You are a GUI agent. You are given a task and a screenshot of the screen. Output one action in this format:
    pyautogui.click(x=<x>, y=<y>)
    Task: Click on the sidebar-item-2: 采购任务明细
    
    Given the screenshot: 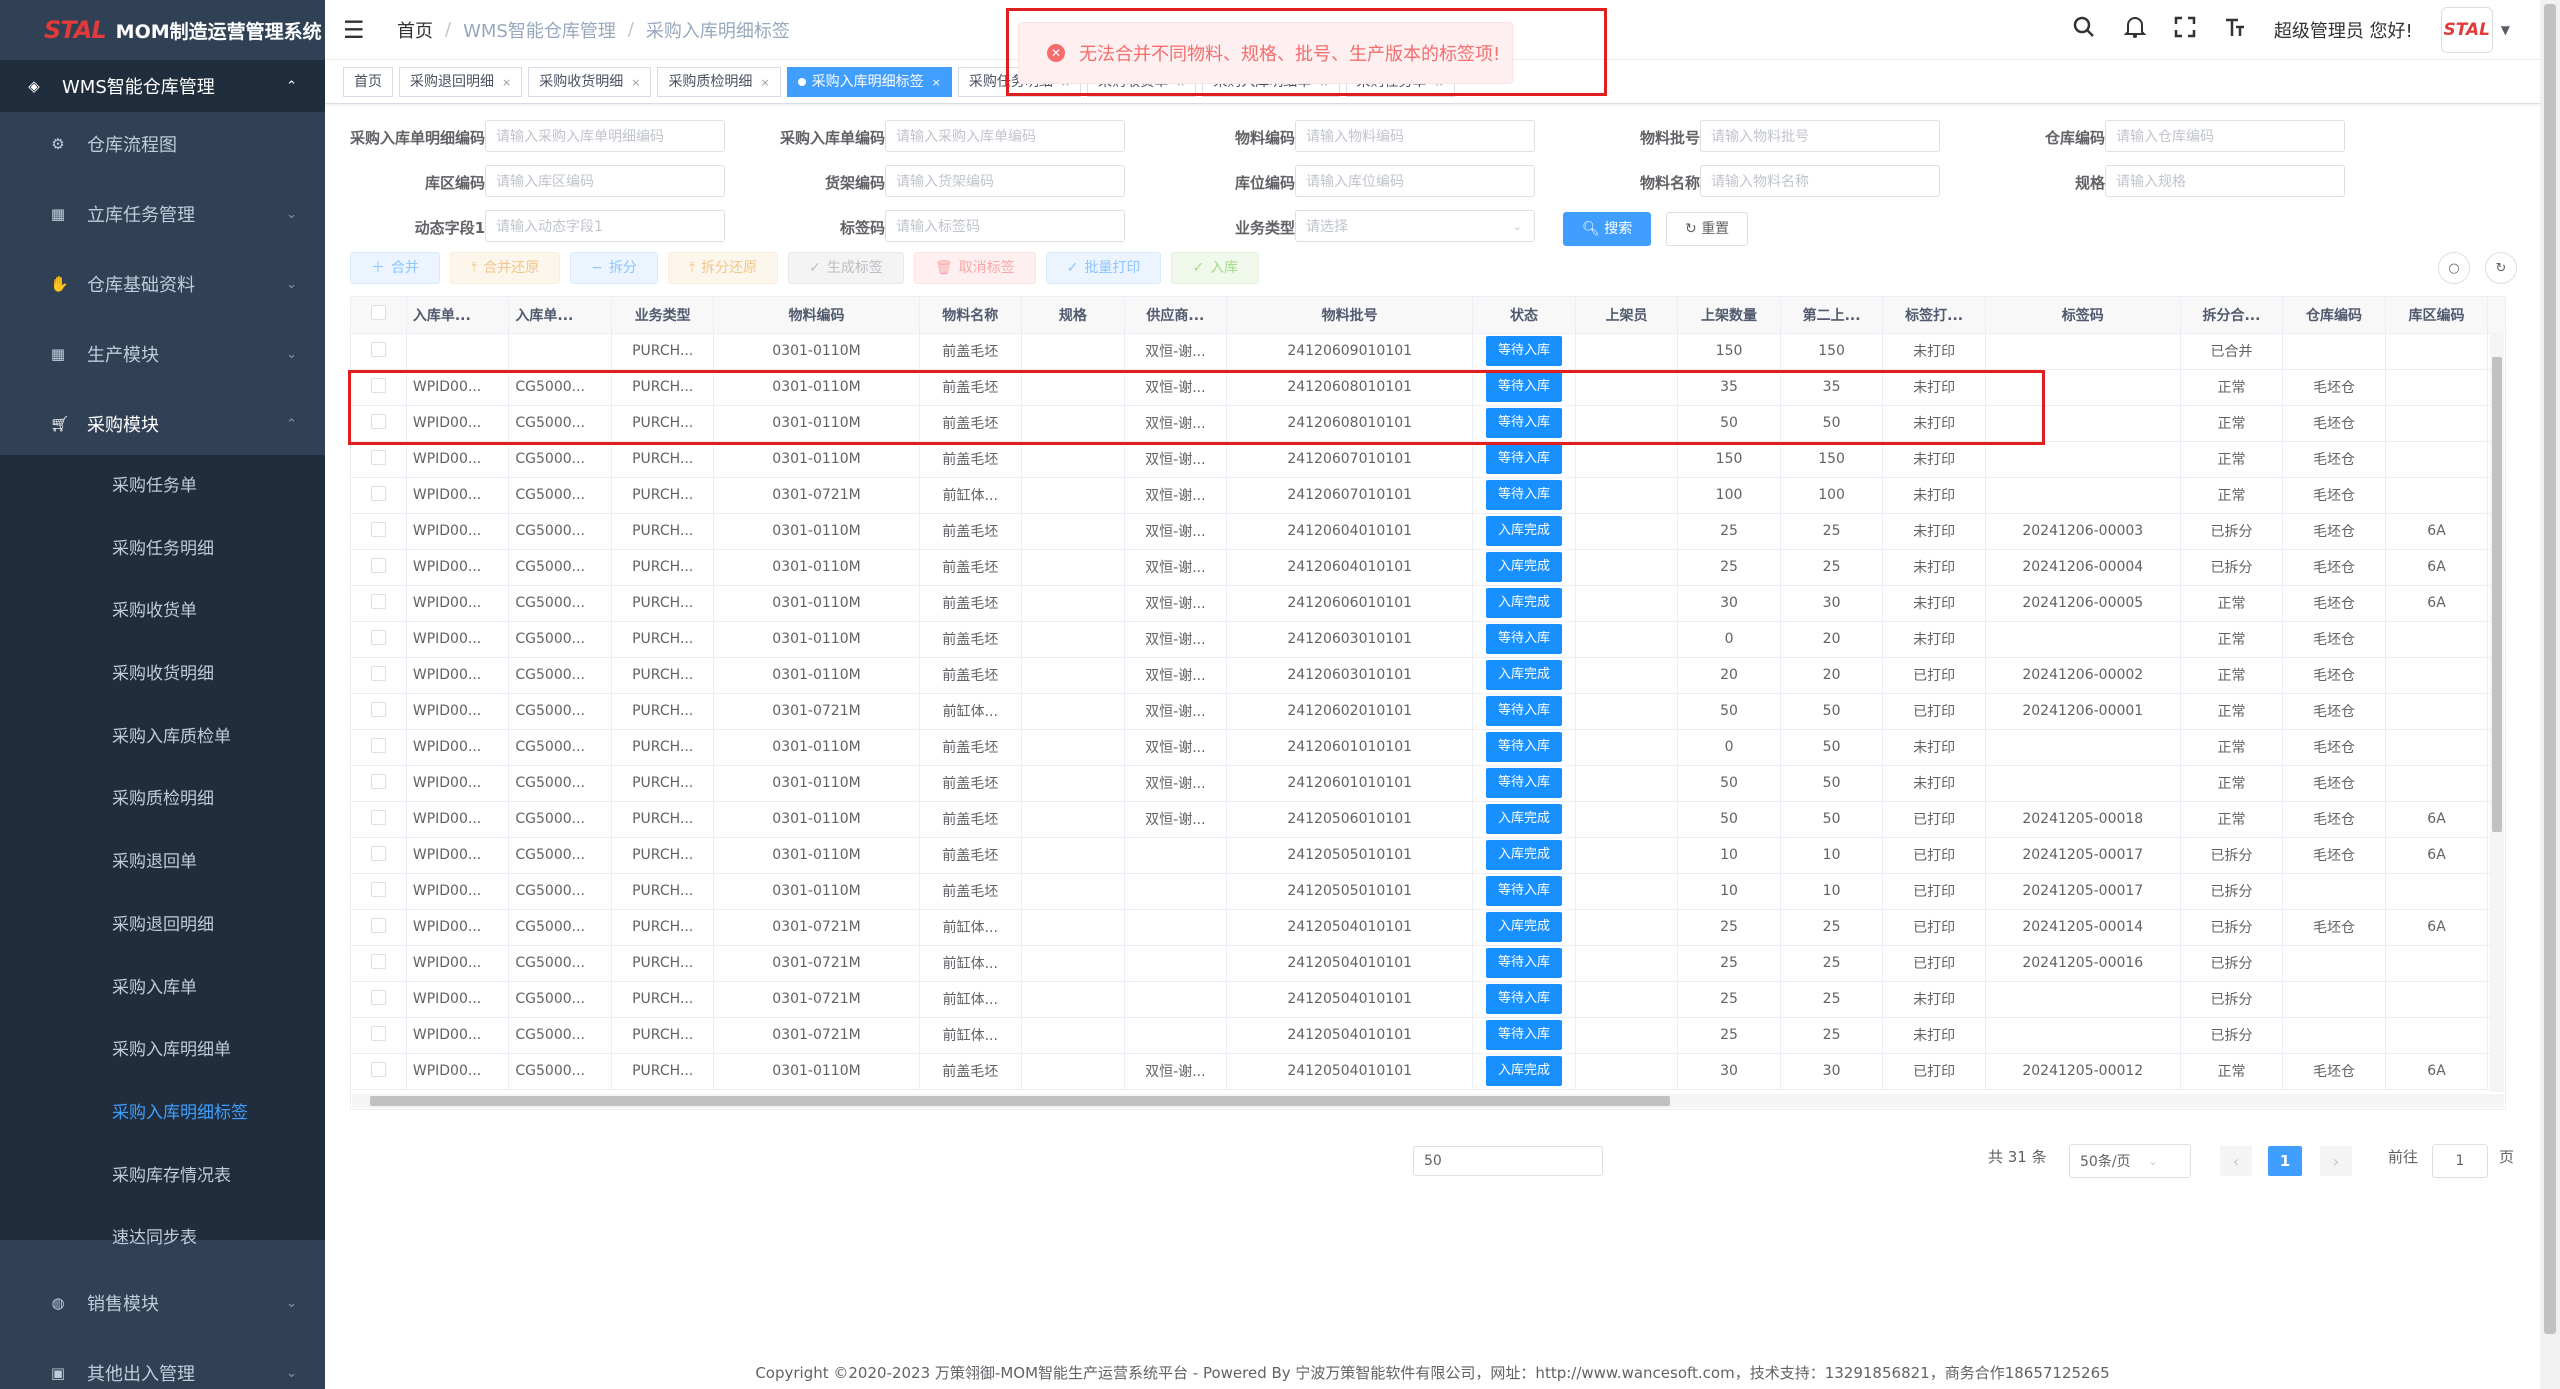 What is the action you would take?
    pyautogui.click(x=162, y=549)
    